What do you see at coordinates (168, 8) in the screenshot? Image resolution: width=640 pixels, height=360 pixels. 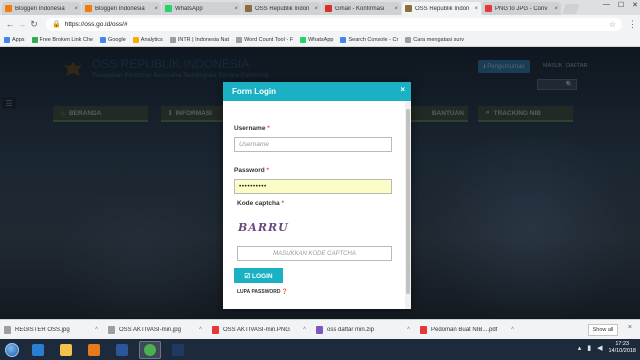 I see `tab-favicon-icon` at bounding box center [168, 8].